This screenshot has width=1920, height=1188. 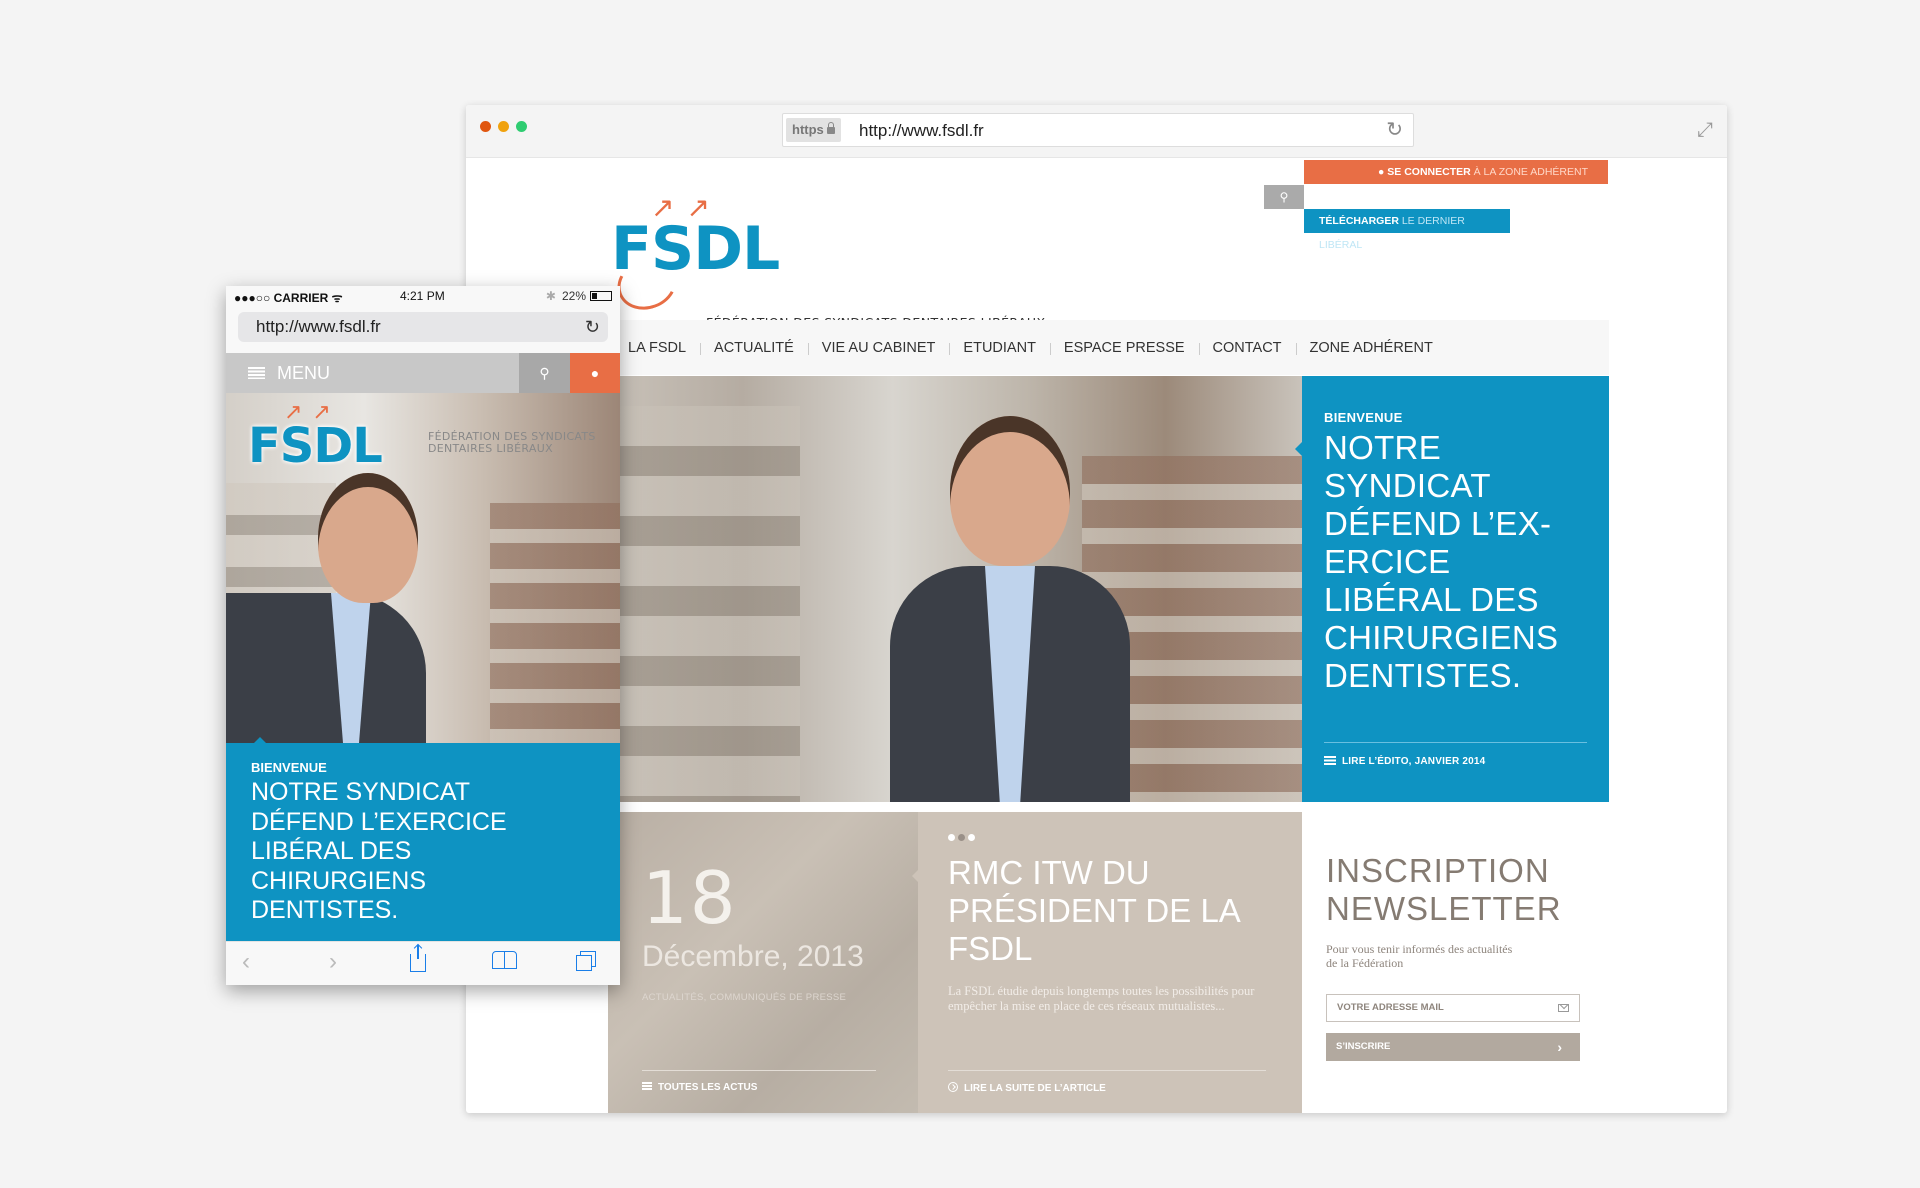 What do you see at coordinates (1407, 230) in the screenshot?
I see `download-liberal-button: TÉLÉCHARGER LE DERNIER LIBÉRAL` at bounding box center [1407, 230].